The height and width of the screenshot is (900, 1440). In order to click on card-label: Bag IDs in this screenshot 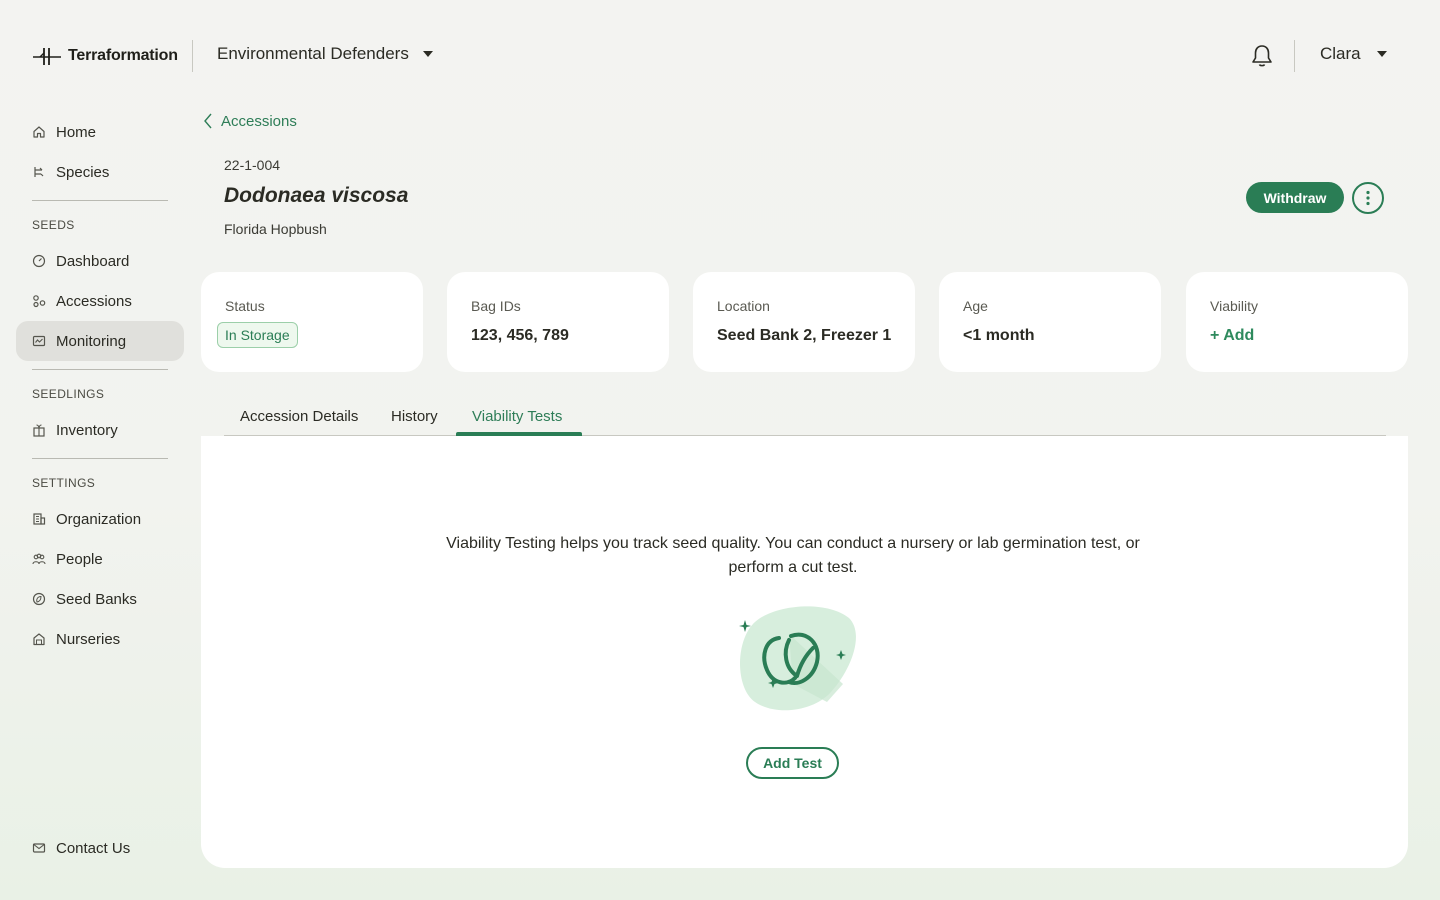, I will do `click(496, 306)`.